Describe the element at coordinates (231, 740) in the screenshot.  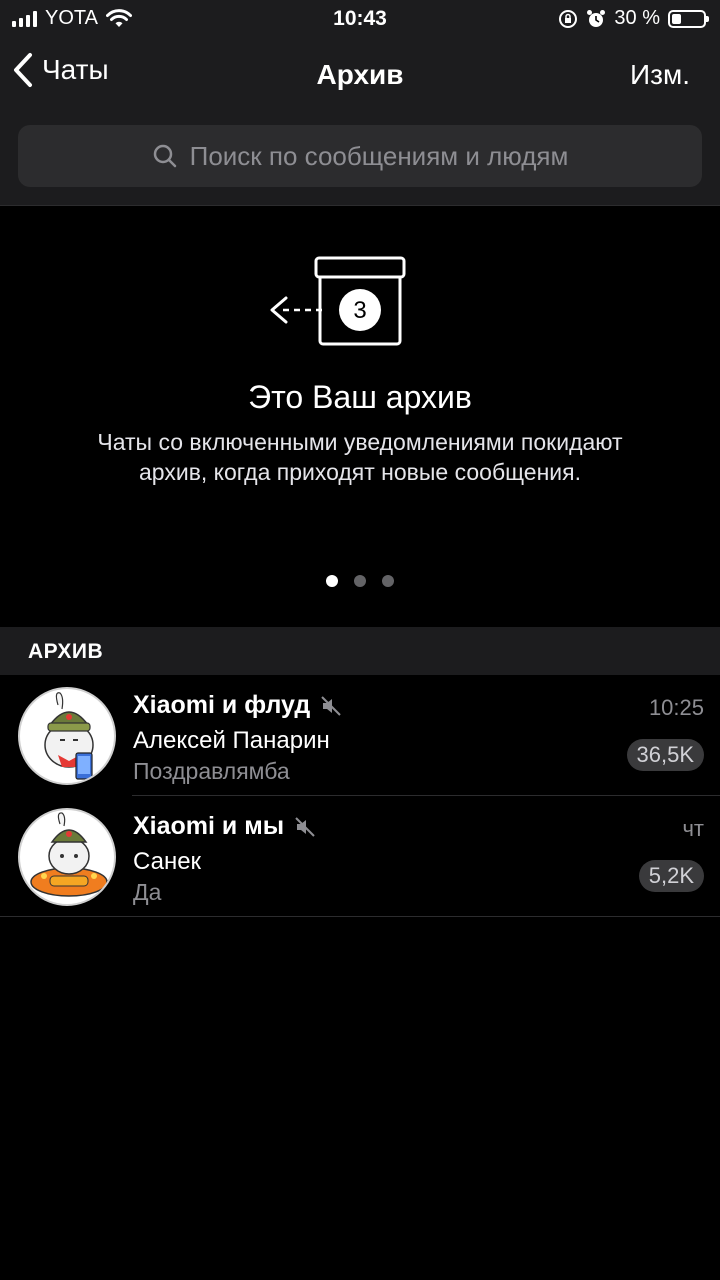
I see `chat-sender: Алексей Панарин` at that location.